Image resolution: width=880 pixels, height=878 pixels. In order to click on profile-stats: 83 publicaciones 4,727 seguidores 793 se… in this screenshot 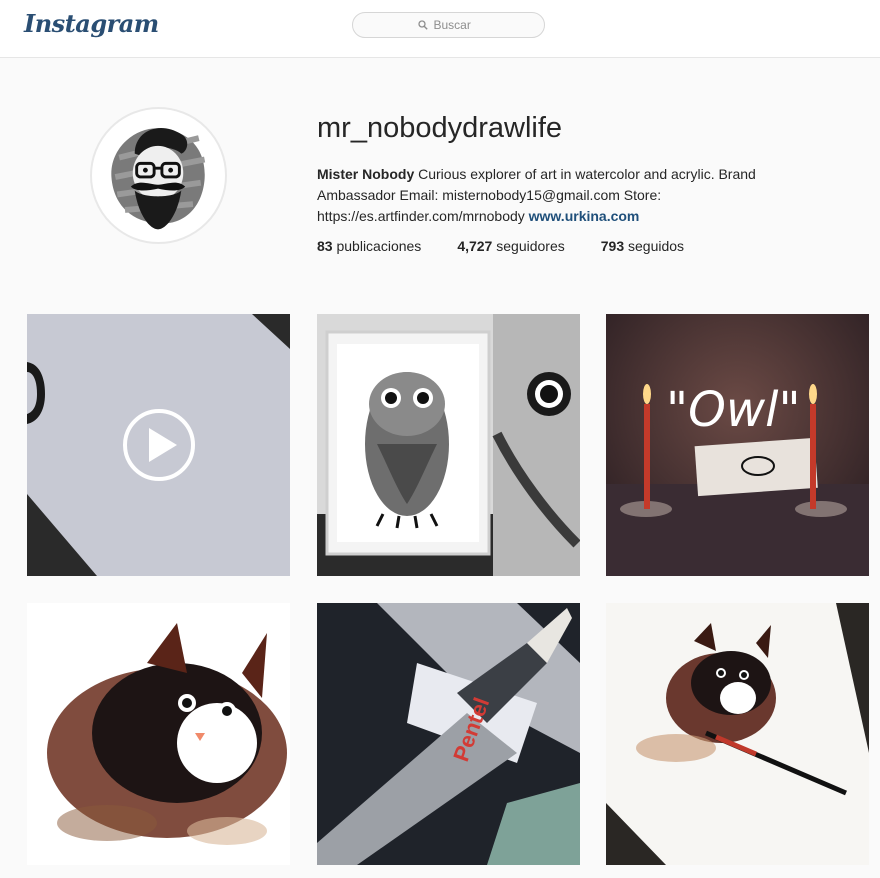, I will do `click(518, 246)`.